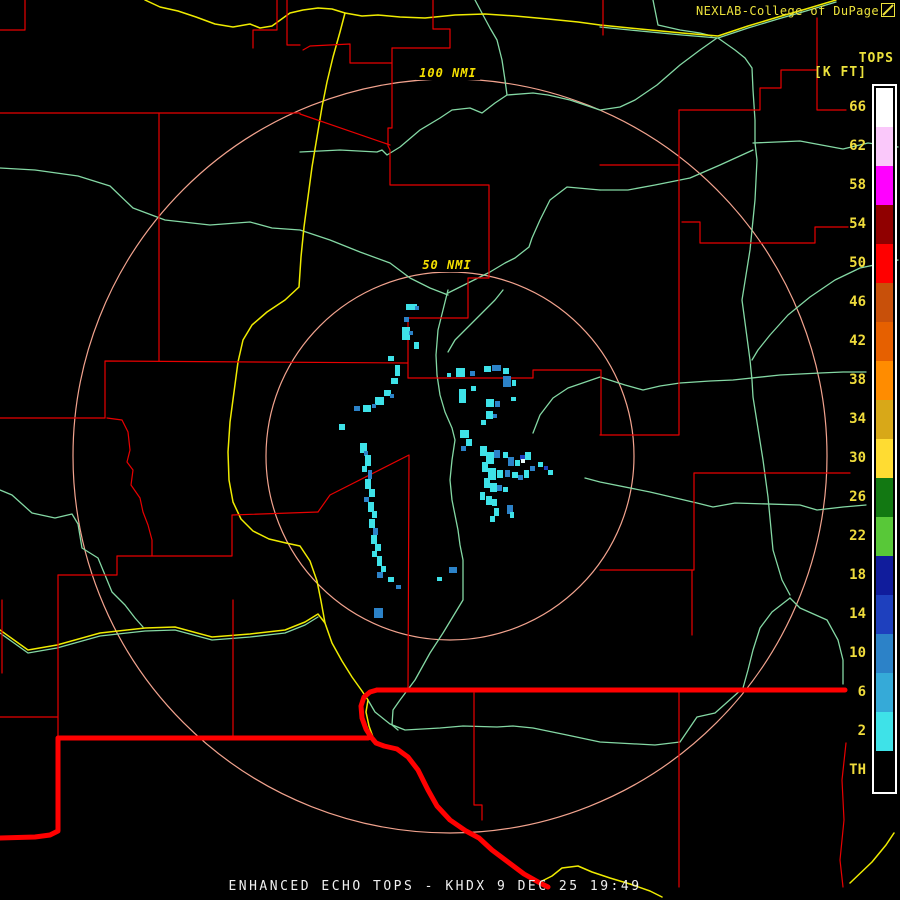  What do you see at coordinates (435, 886) in the screenshot?
I see `product-caption: ENHANCED ECHO TOPS - KHDX 9 DEC 25 19:49` at bounding box center [435, 886].